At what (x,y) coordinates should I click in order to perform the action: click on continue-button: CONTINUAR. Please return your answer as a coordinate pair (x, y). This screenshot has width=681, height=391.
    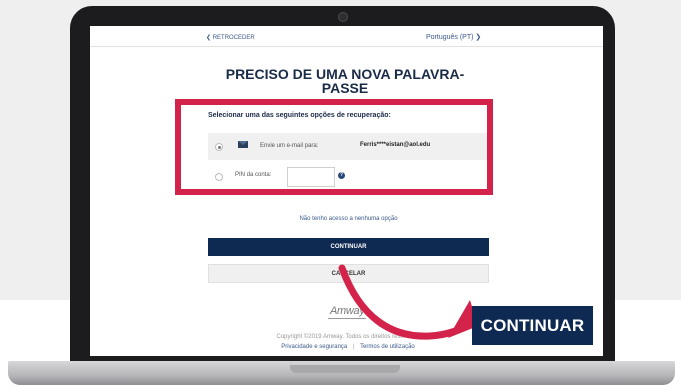
    Looking at the image, I should click on (348, 247).